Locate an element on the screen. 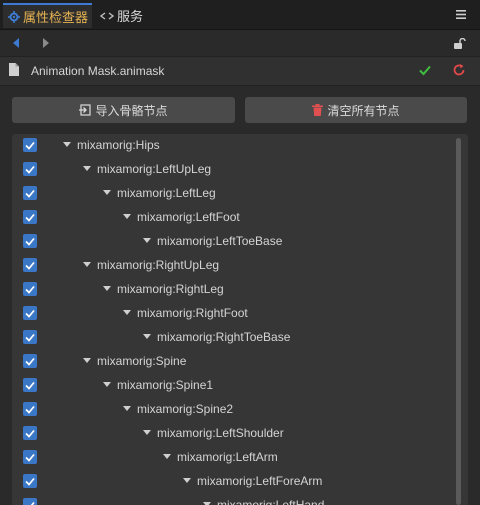 Image resolution: width=480 pixels, height=505 pixels. tree-row: mixamorig:LeftShoulder is located at coordinates (232, 434).